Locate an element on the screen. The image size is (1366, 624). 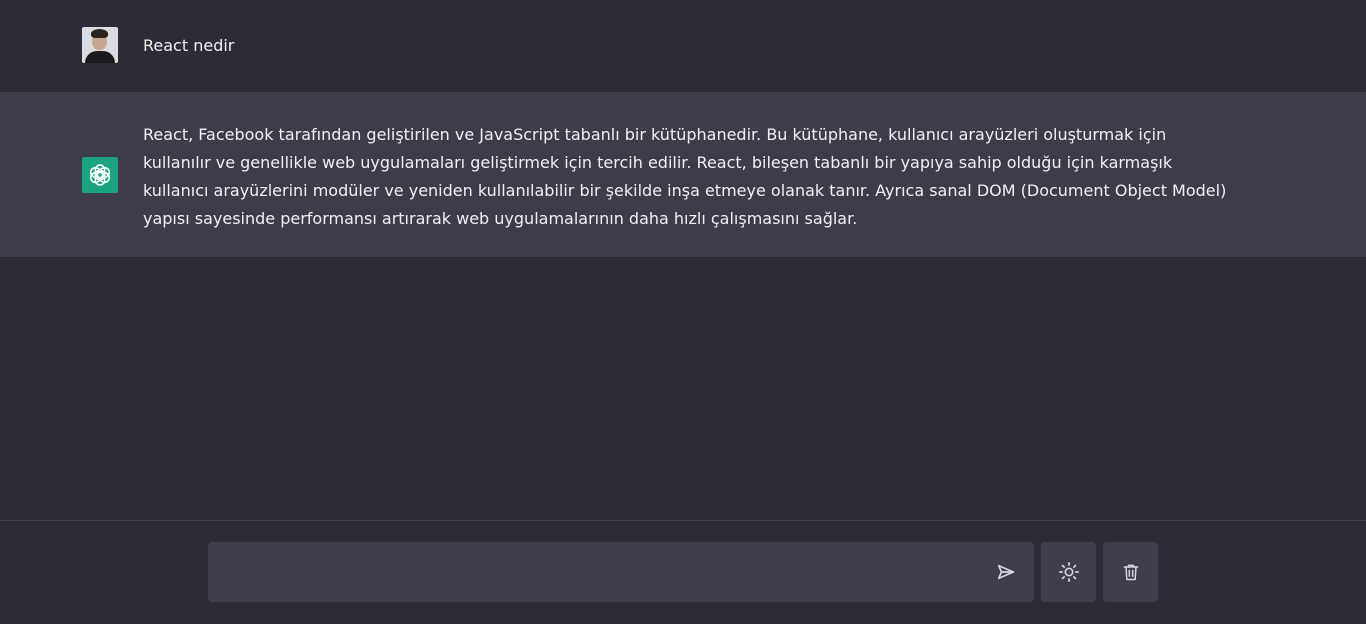
message-input-box is located at coordinates (621, 572).